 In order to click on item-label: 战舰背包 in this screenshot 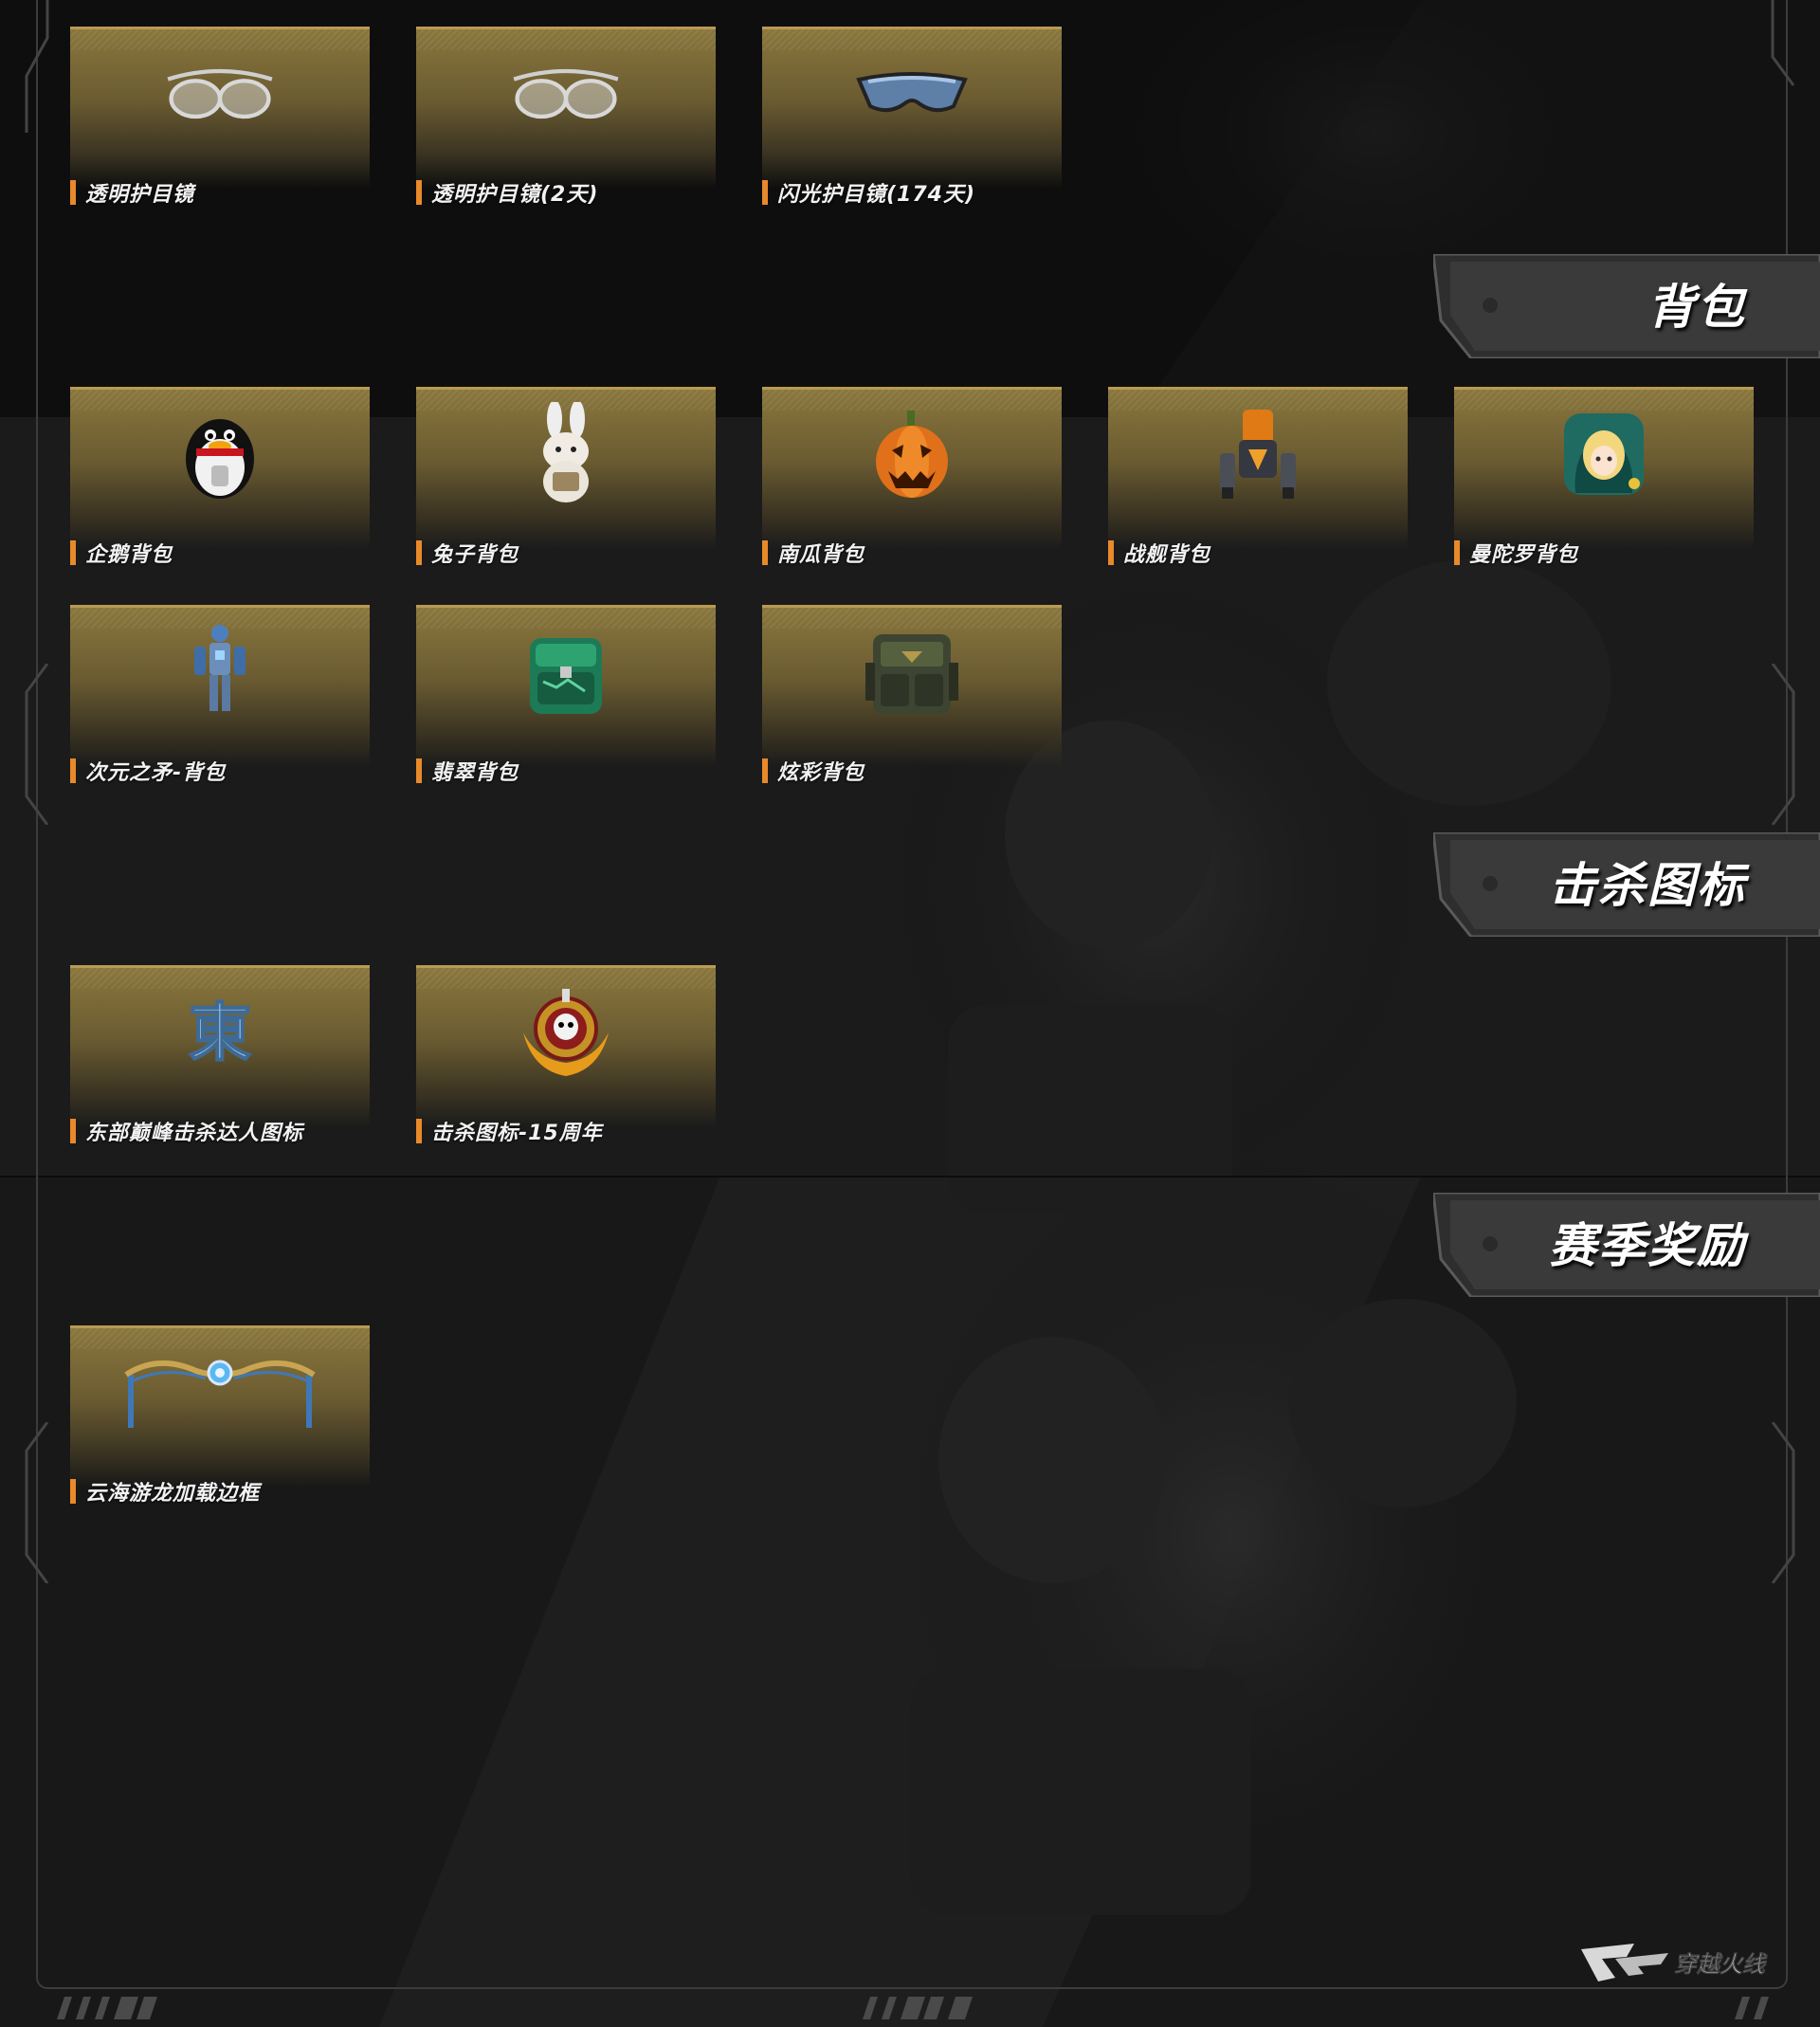, I will do `click(1167, 555)`.